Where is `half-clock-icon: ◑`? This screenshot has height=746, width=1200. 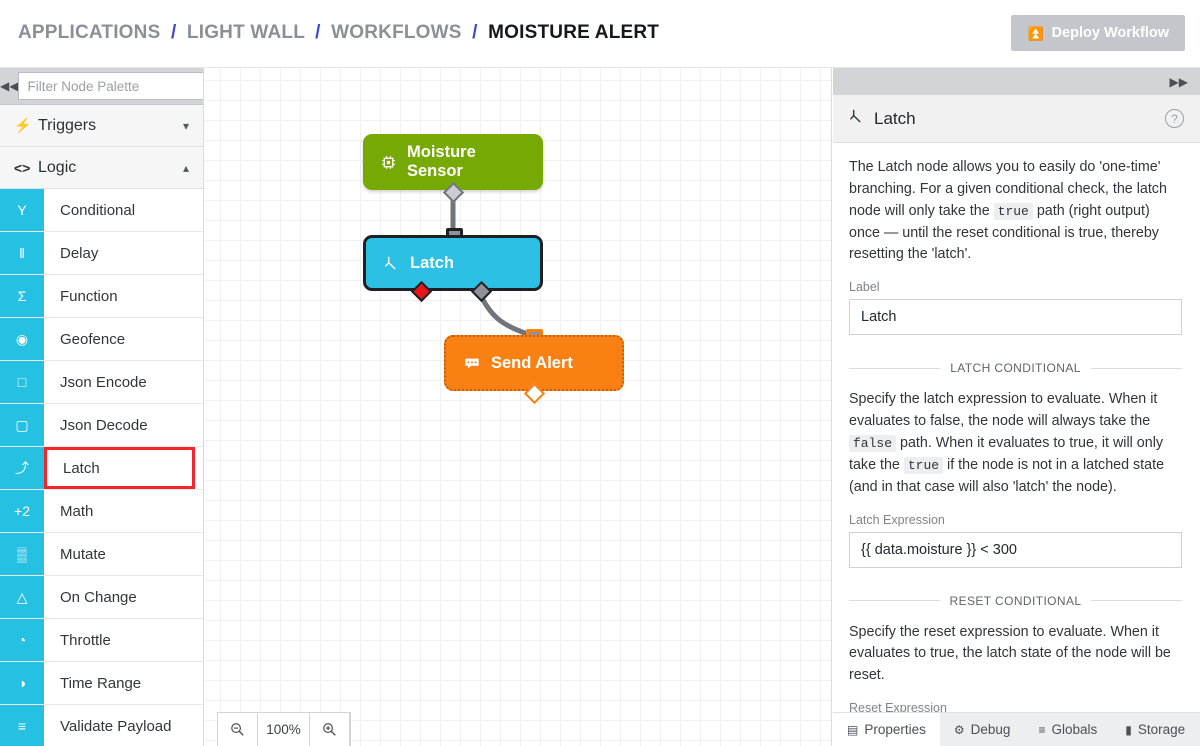 half-clock-icon: ◑ is located at coordinates (22, 683).